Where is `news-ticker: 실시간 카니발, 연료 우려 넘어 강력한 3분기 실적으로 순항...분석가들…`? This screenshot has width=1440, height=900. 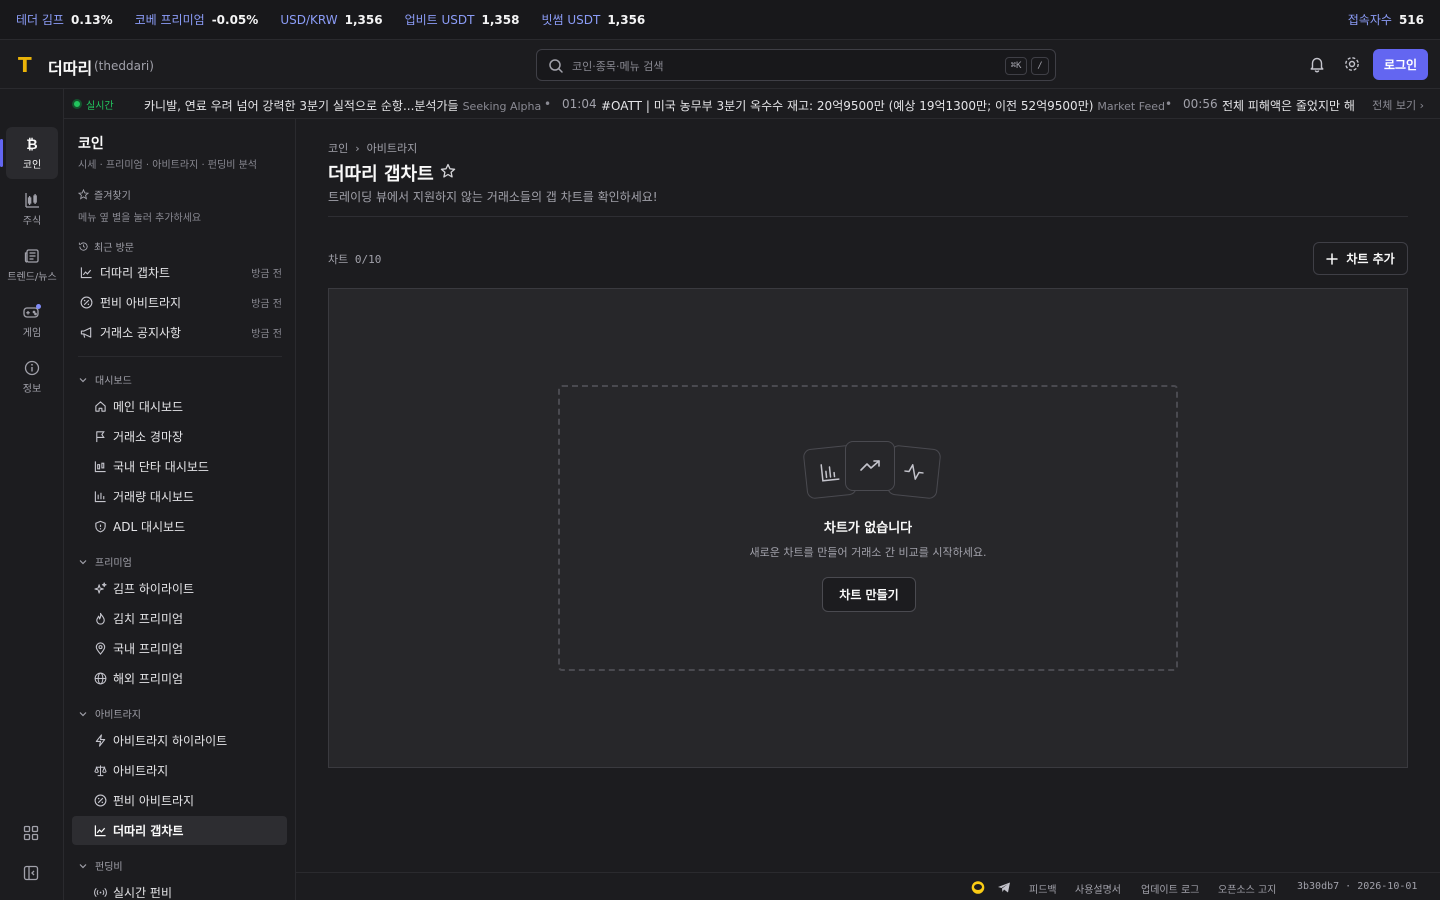
news-ticker: 실시간 카니발, 연료 우려 넘어 강력한 3분기 실적으로 순항...분석가들… is located at coordinates (752, 104).